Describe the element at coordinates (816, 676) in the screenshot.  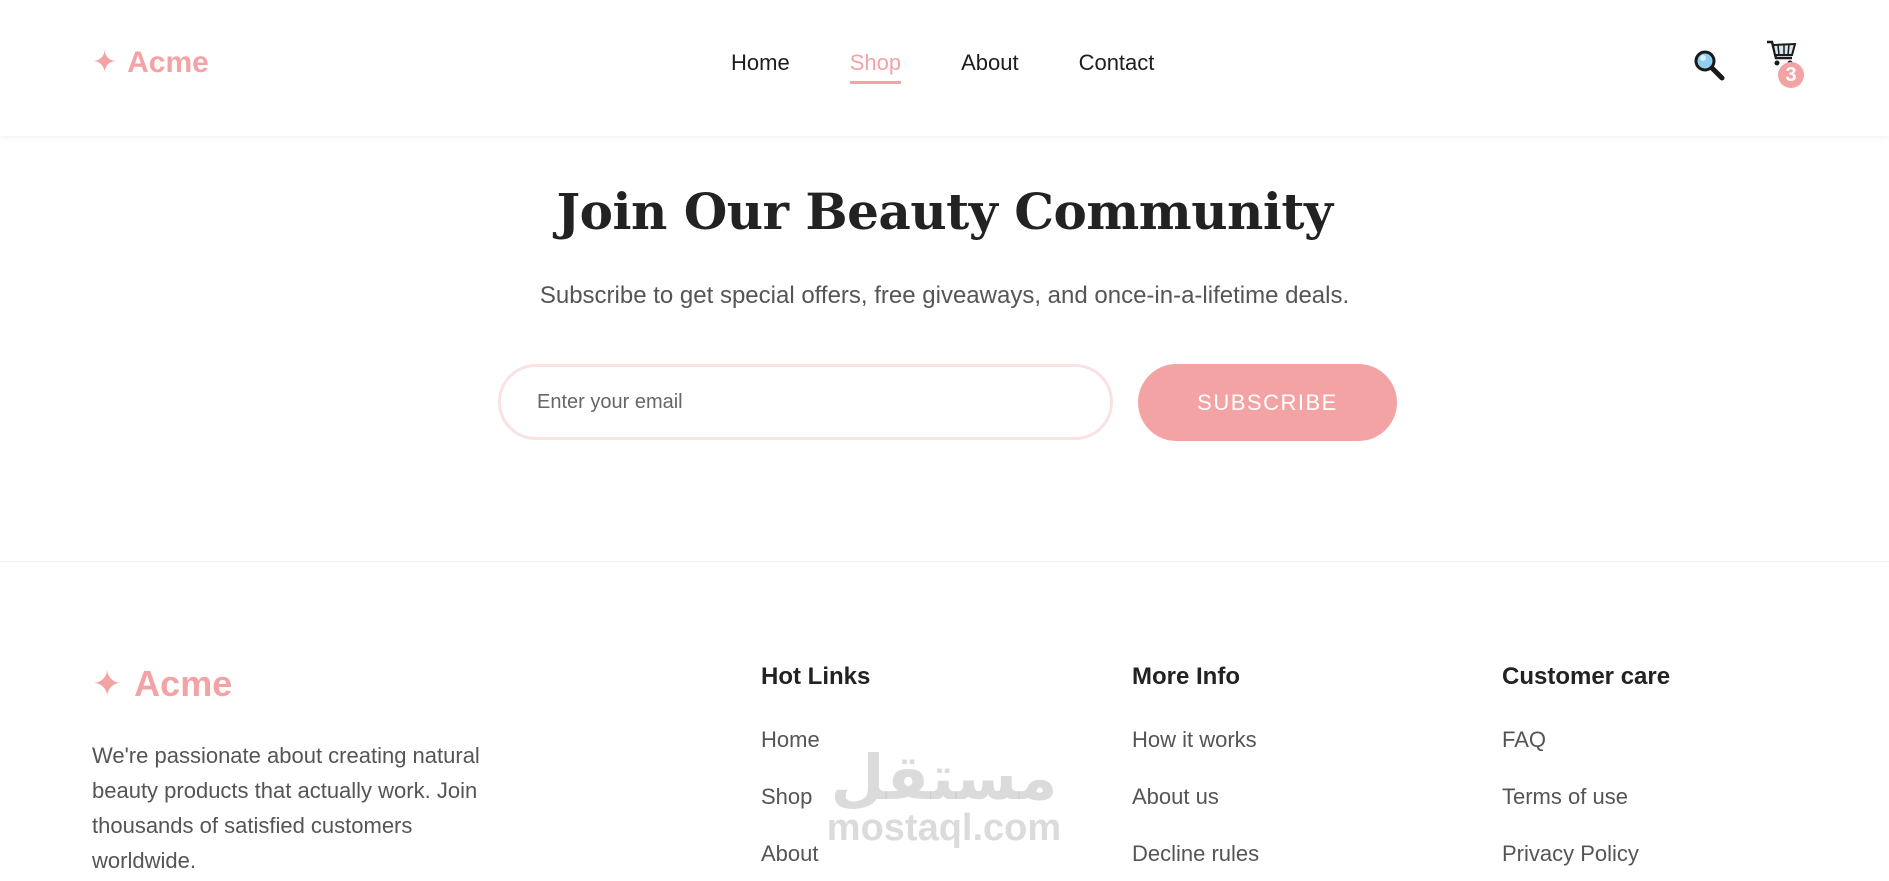
I see `footer-col-title: Hot Links` at that location.